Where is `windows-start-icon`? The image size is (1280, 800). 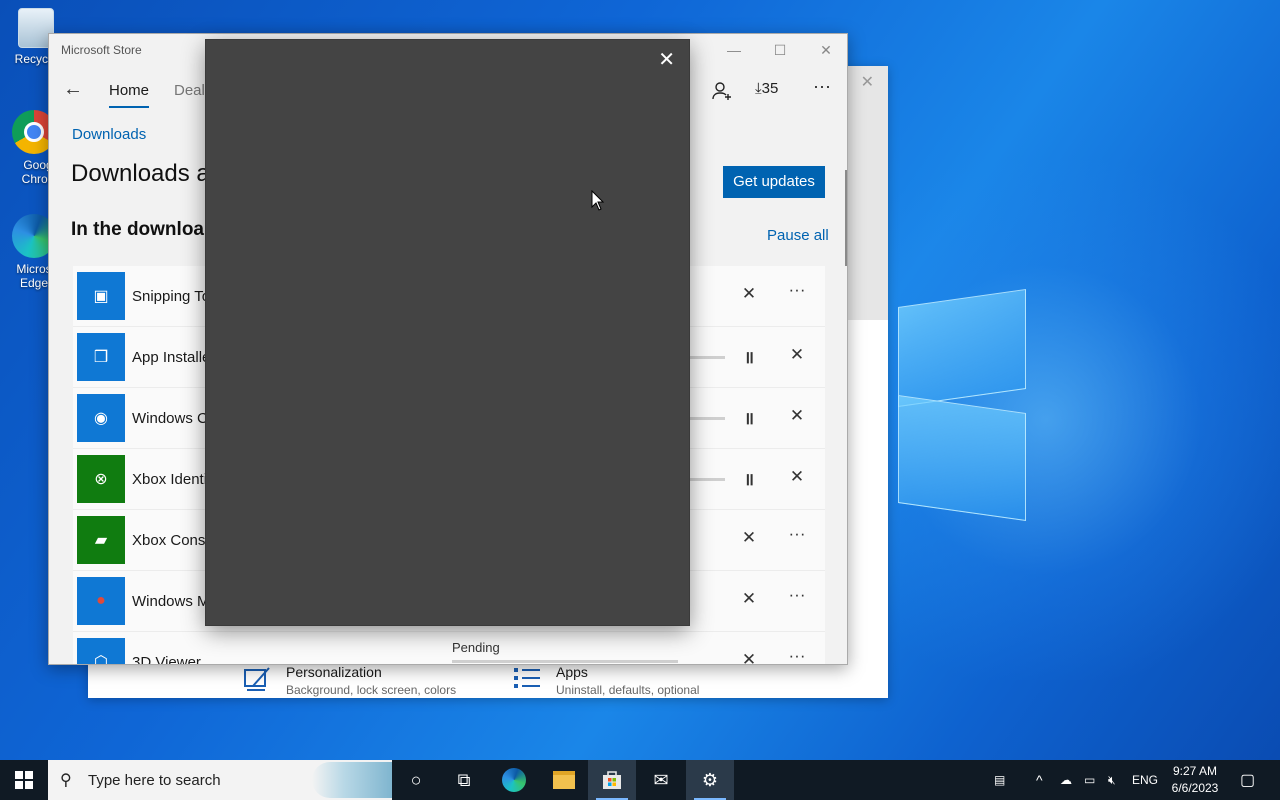
windows-start-icon is located at coordinates (24, 780).